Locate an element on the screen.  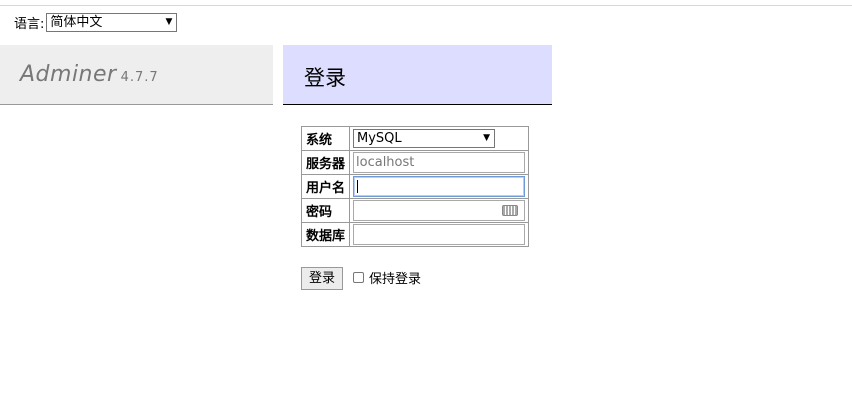
remember-login: 保持登录 is located at coordinates (387, 277).